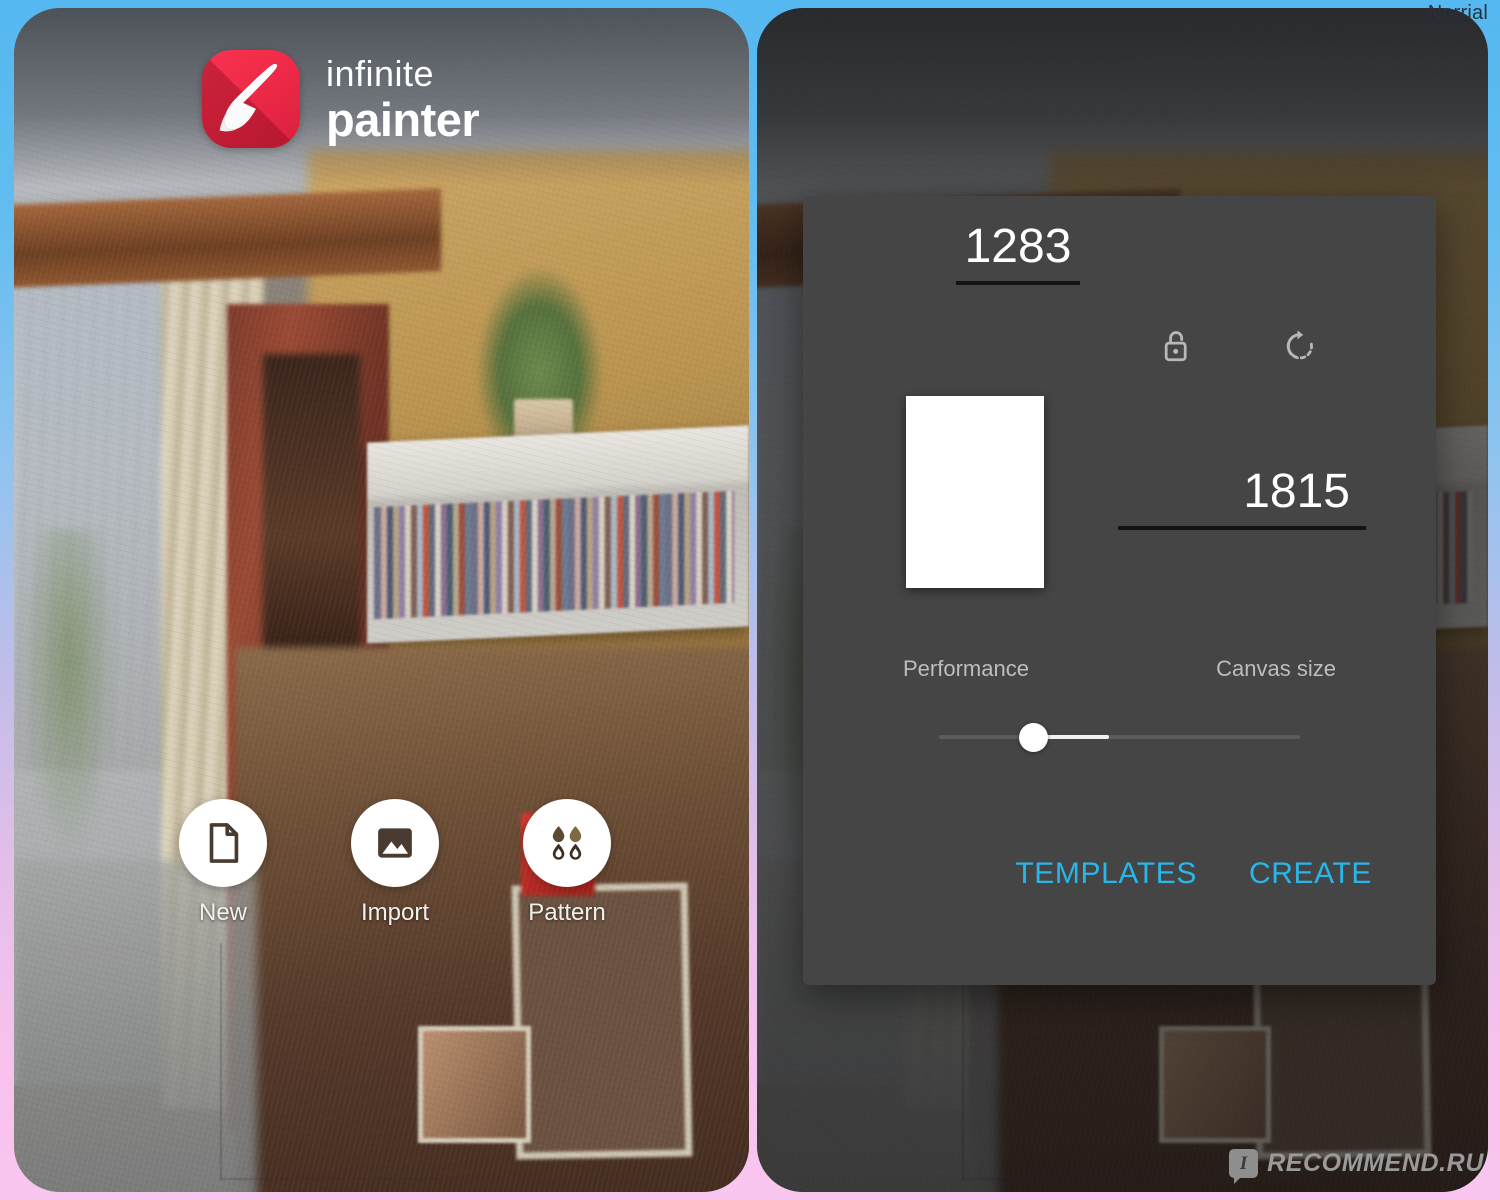  What do you see at coordinates (222, 912) in the screenshot?
I see `new-button-label: New` at bounding box center [222, 912].